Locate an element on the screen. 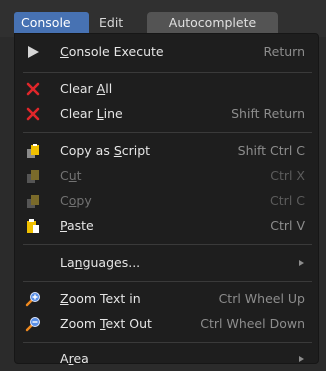  menu-item-shortcut: Shift Ctrl C is located at coordinates (271, 150).